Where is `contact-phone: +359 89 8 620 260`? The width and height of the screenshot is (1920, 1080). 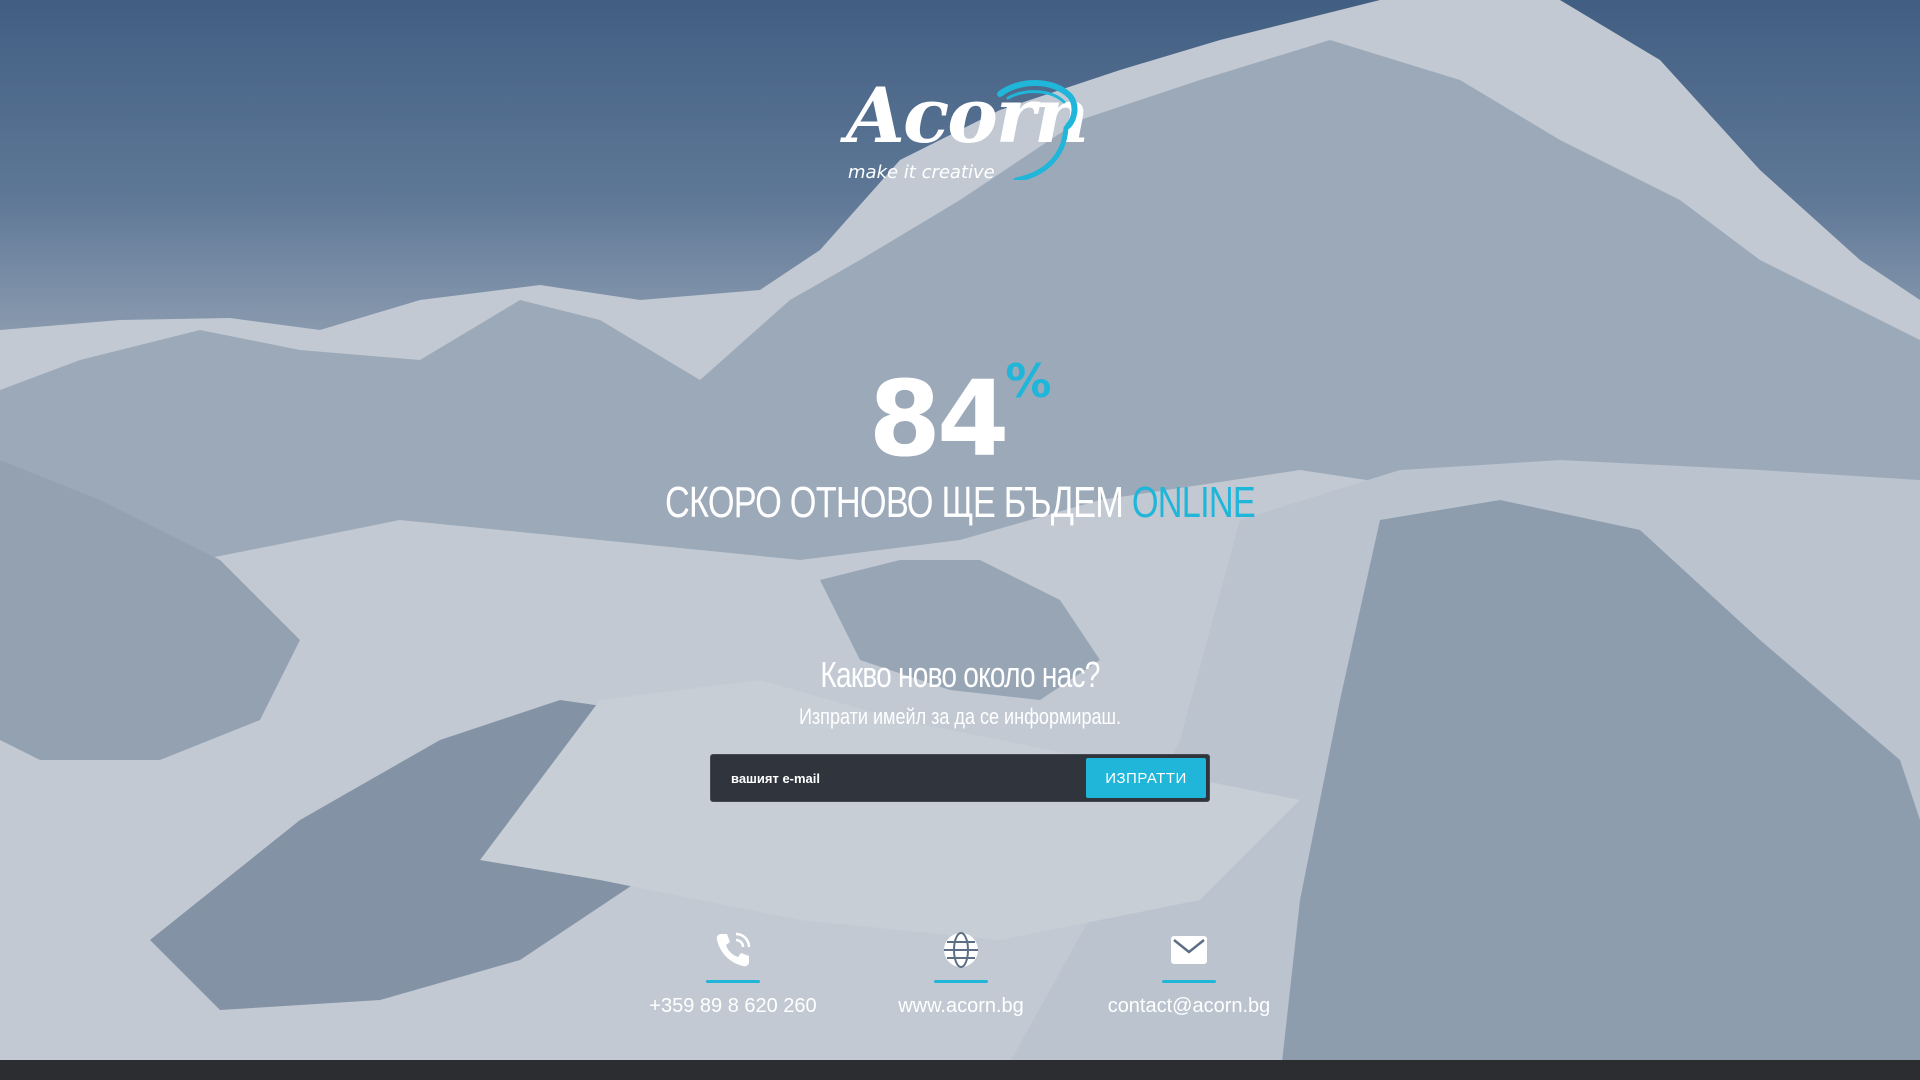
contact-phone: +359 89 8 620 260 is located at coordinates (733, 973).